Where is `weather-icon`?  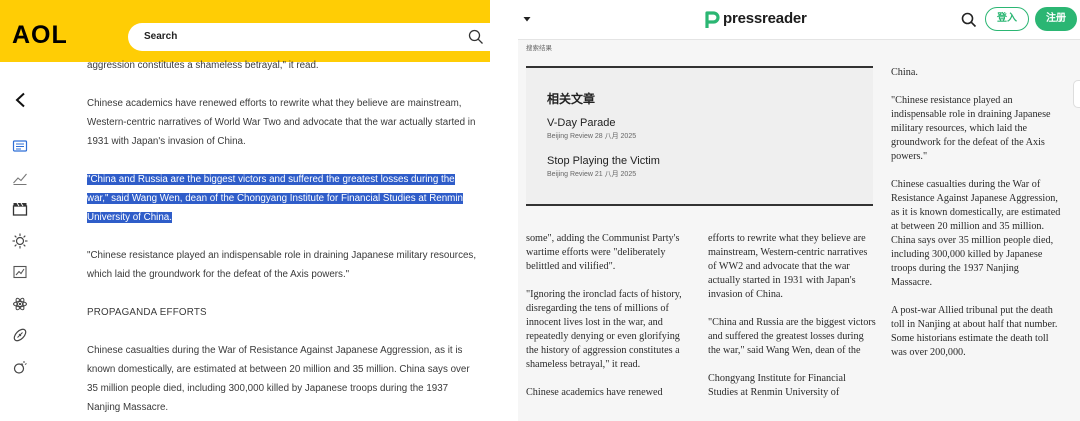 weather-icon is located at coordinates (20, 367).